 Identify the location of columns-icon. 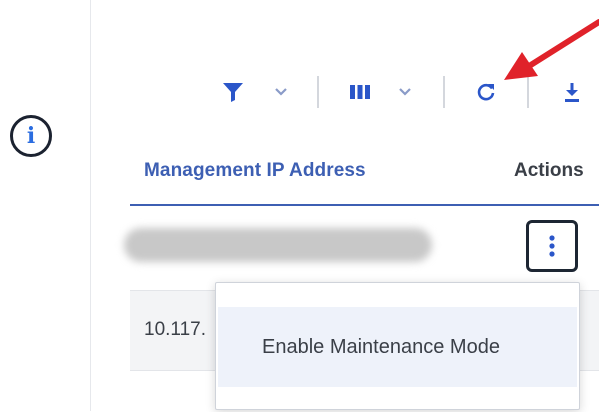
(360, 92).